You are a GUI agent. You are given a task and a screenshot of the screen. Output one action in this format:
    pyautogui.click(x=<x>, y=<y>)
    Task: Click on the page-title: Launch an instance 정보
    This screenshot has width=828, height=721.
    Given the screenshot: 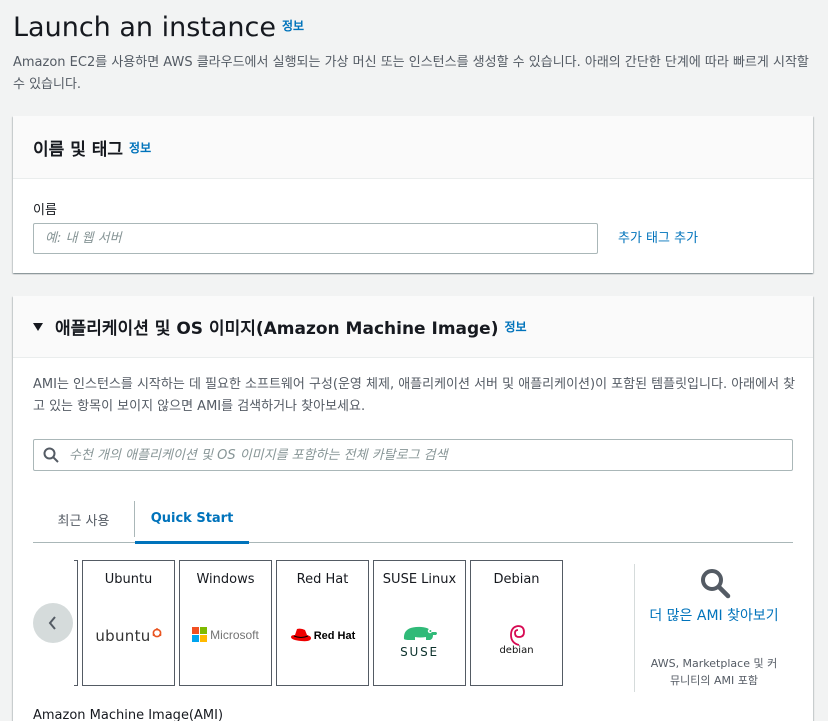 What is the action you would take?
    pyautogui.click(x=158, y=27)
    